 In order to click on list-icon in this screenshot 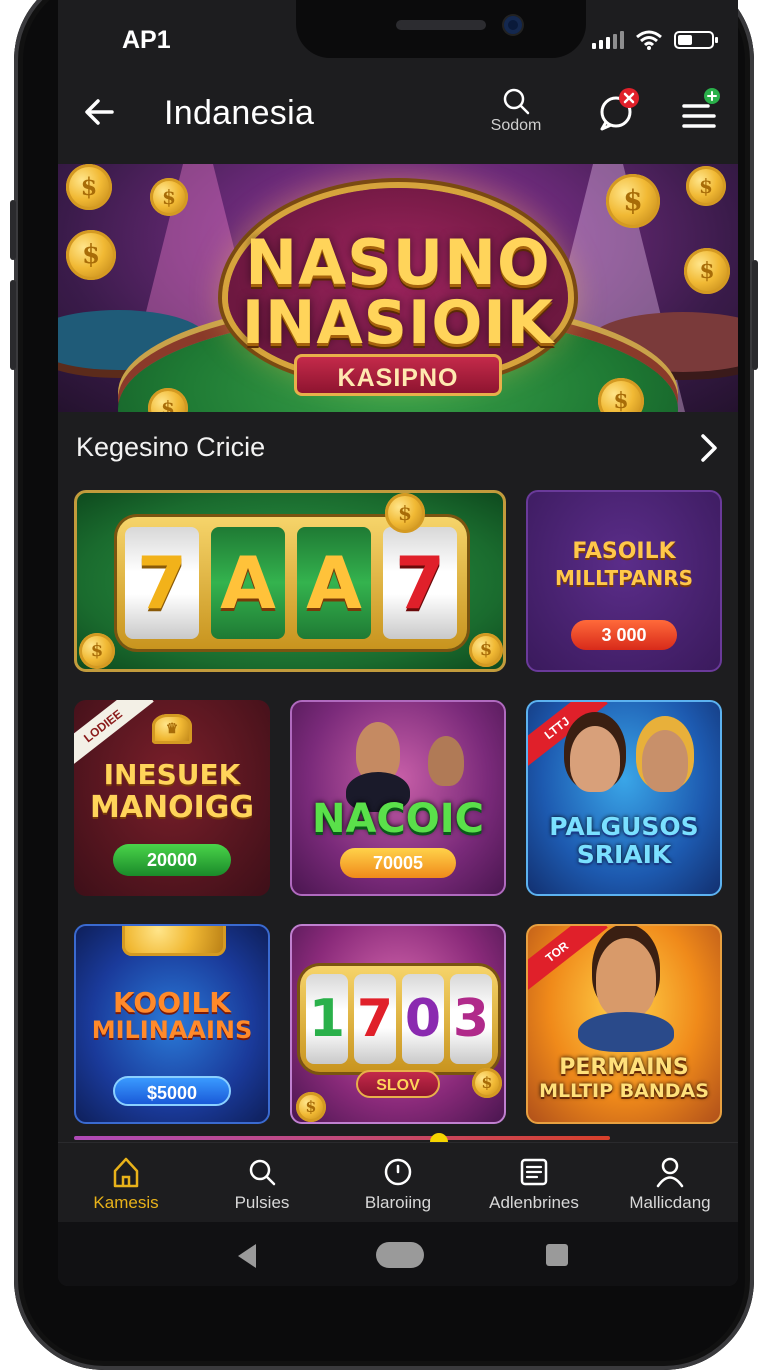, I will do `click(534, 1172)`.